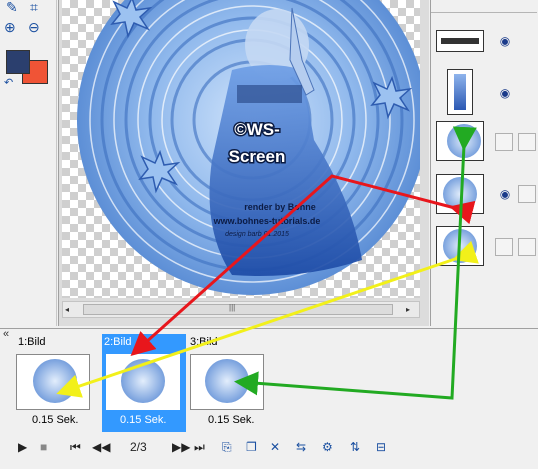 The width and height of the screenshot is (538, 469). What do you see at coordinates (257, 234) in the screenshot?
I see `credit-line3: design barb 01.2015` at bounding box center [257, 234].